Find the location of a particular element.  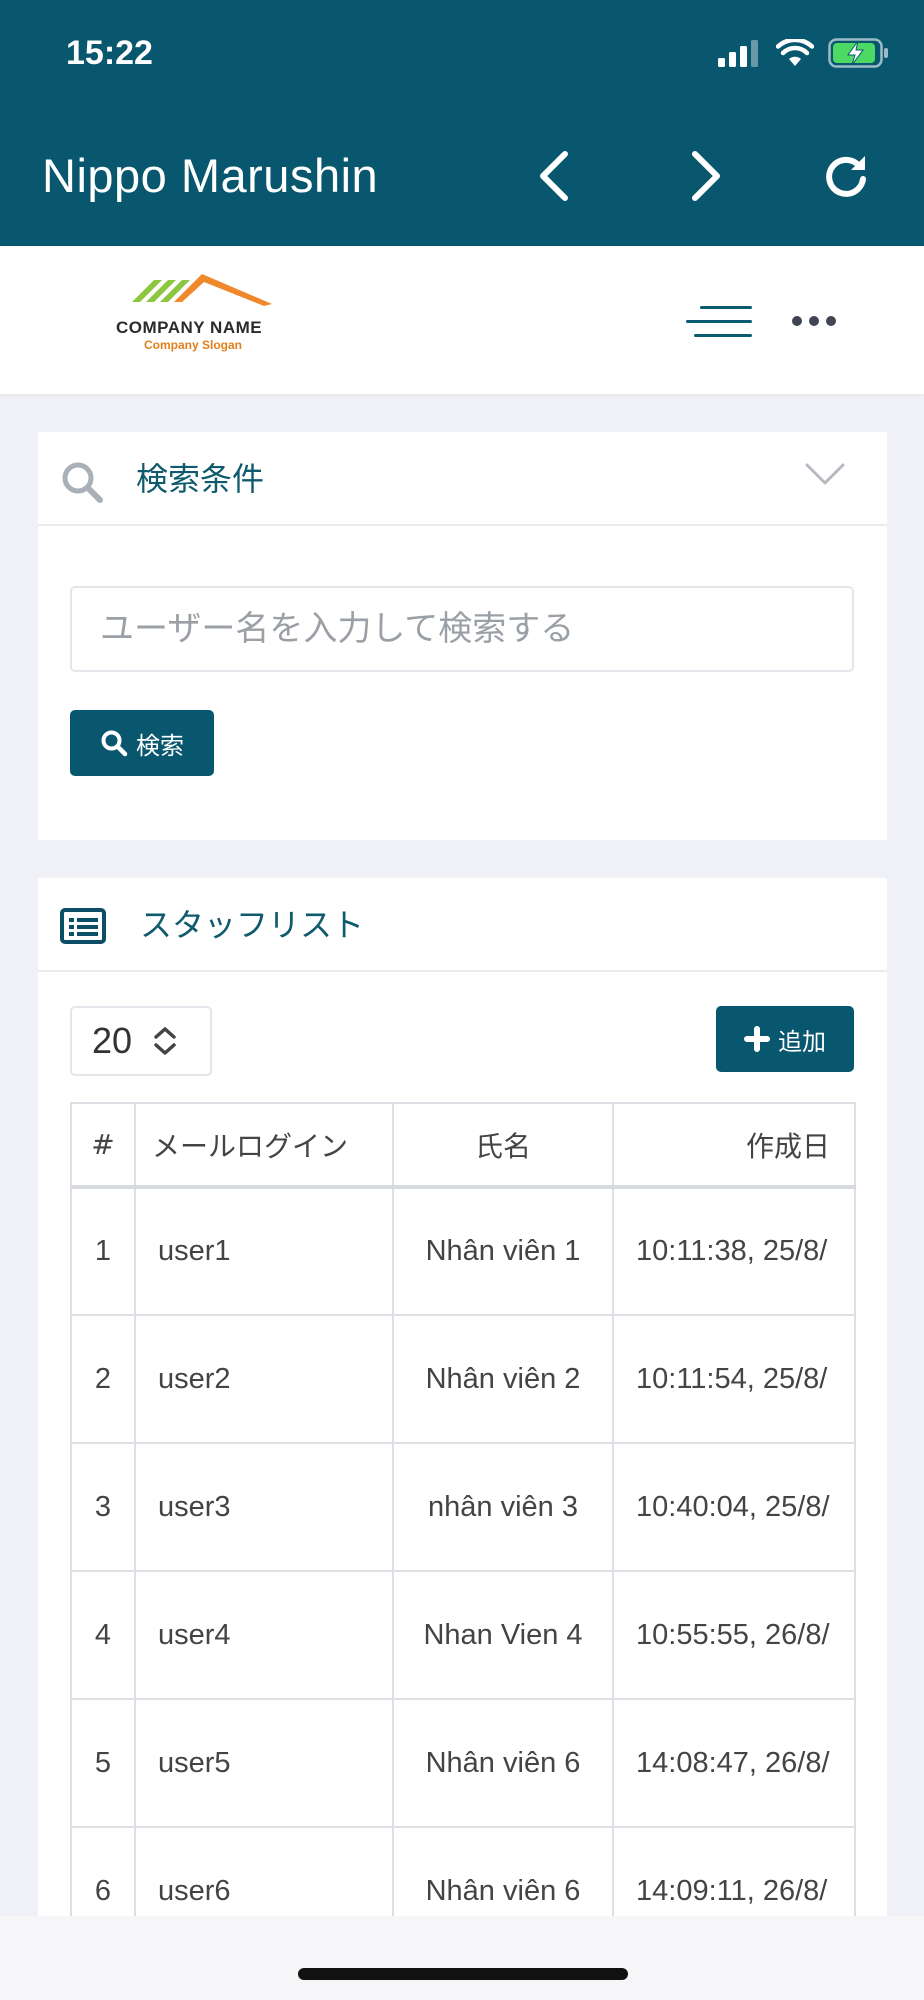

row-number: 5 is located at coordinates (103, 1763).